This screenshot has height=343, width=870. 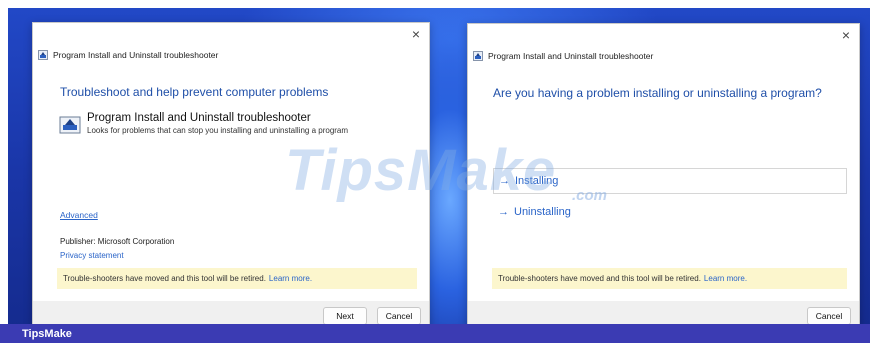 I want to click on image-border-top, so click(x=435, y=4).